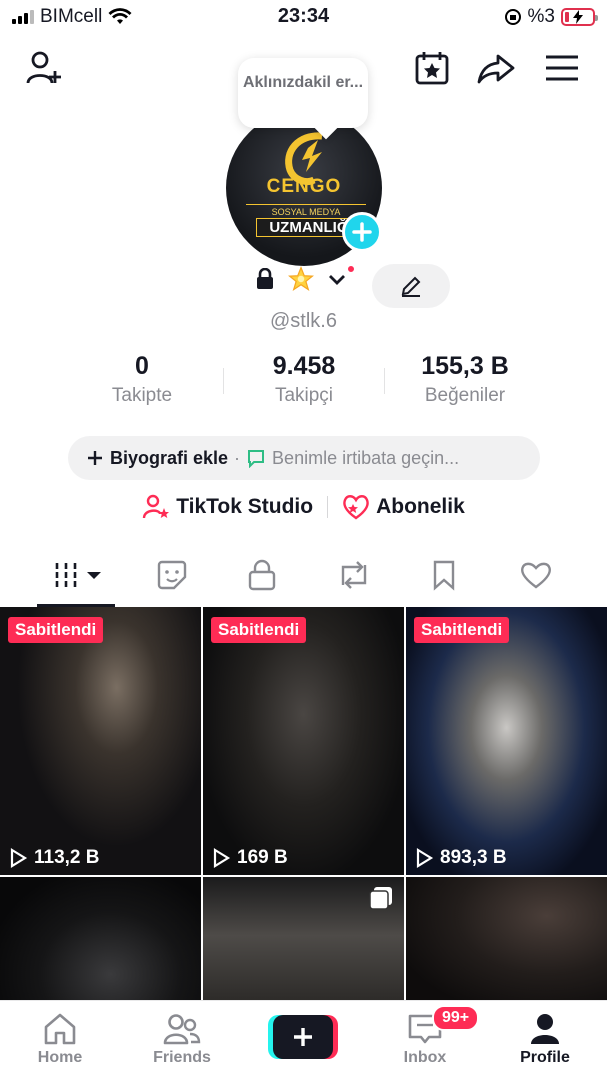  What do you see at coordinates (301, 278) in the screenshot?
I see `star-badge-icon` at bounding box center [301, 278].